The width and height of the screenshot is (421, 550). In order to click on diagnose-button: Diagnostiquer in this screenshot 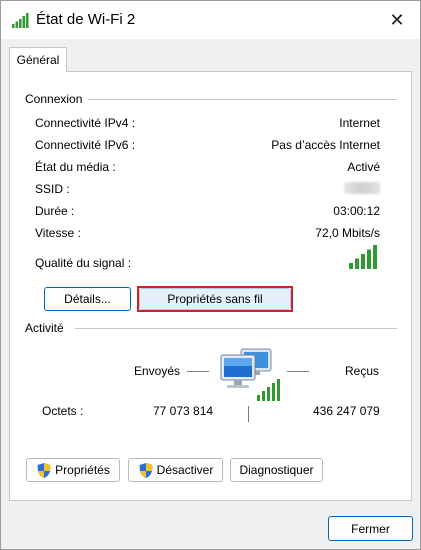, I will do `click(276, 470)`.